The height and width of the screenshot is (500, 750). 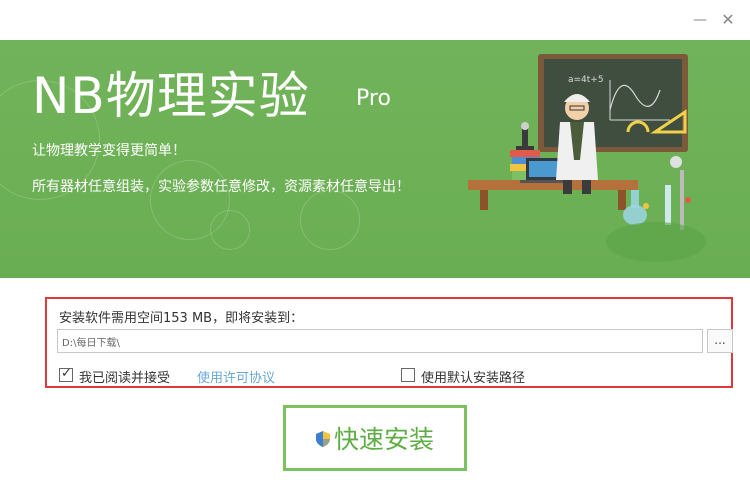 What do you see at coordinates (236, 376) in the screenshot?
I see `license-agreement-link: 使用许可协议` at bounding box center [236, 376].